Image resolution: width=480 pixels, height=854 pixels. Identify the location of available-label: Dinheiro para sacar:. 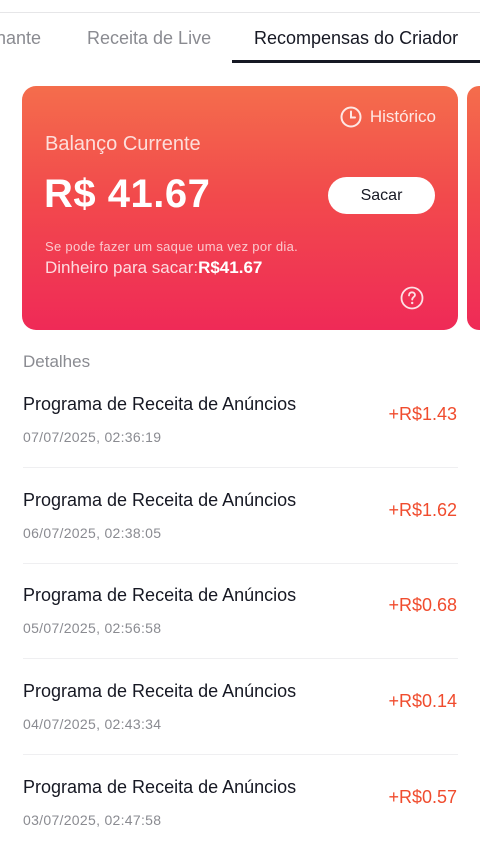
(122, 267).